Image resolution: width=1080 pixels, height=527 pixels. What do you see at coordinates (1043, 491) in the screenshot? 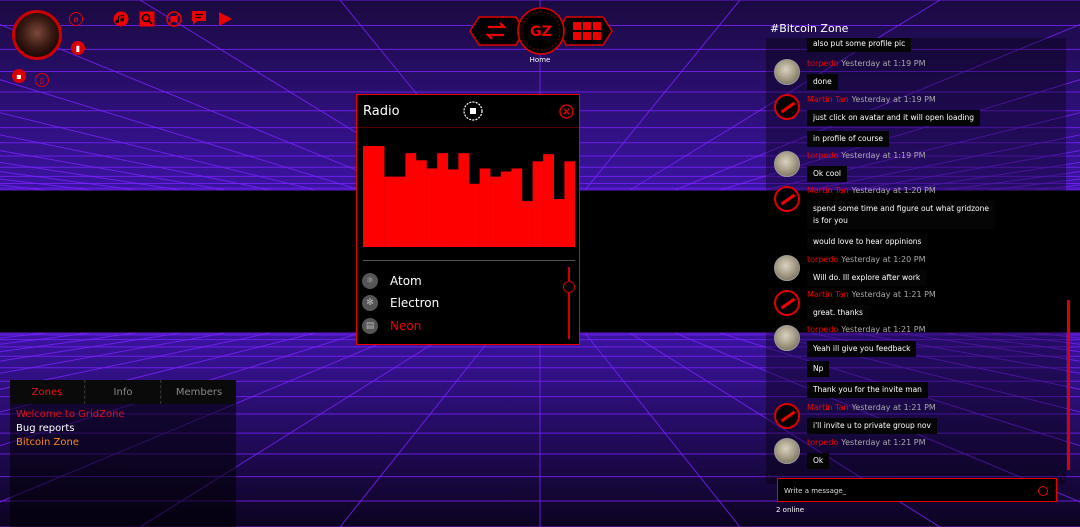
I see `send-icon` at bounding box center [1043, 491].